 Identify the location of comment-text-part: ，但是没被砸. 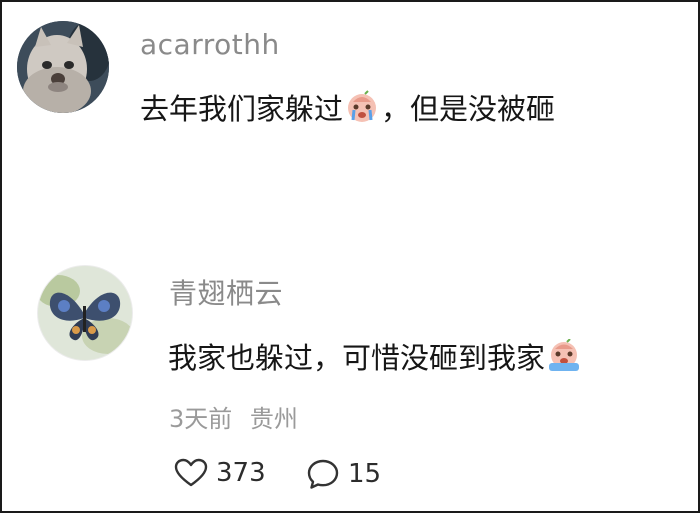
(468, 109).